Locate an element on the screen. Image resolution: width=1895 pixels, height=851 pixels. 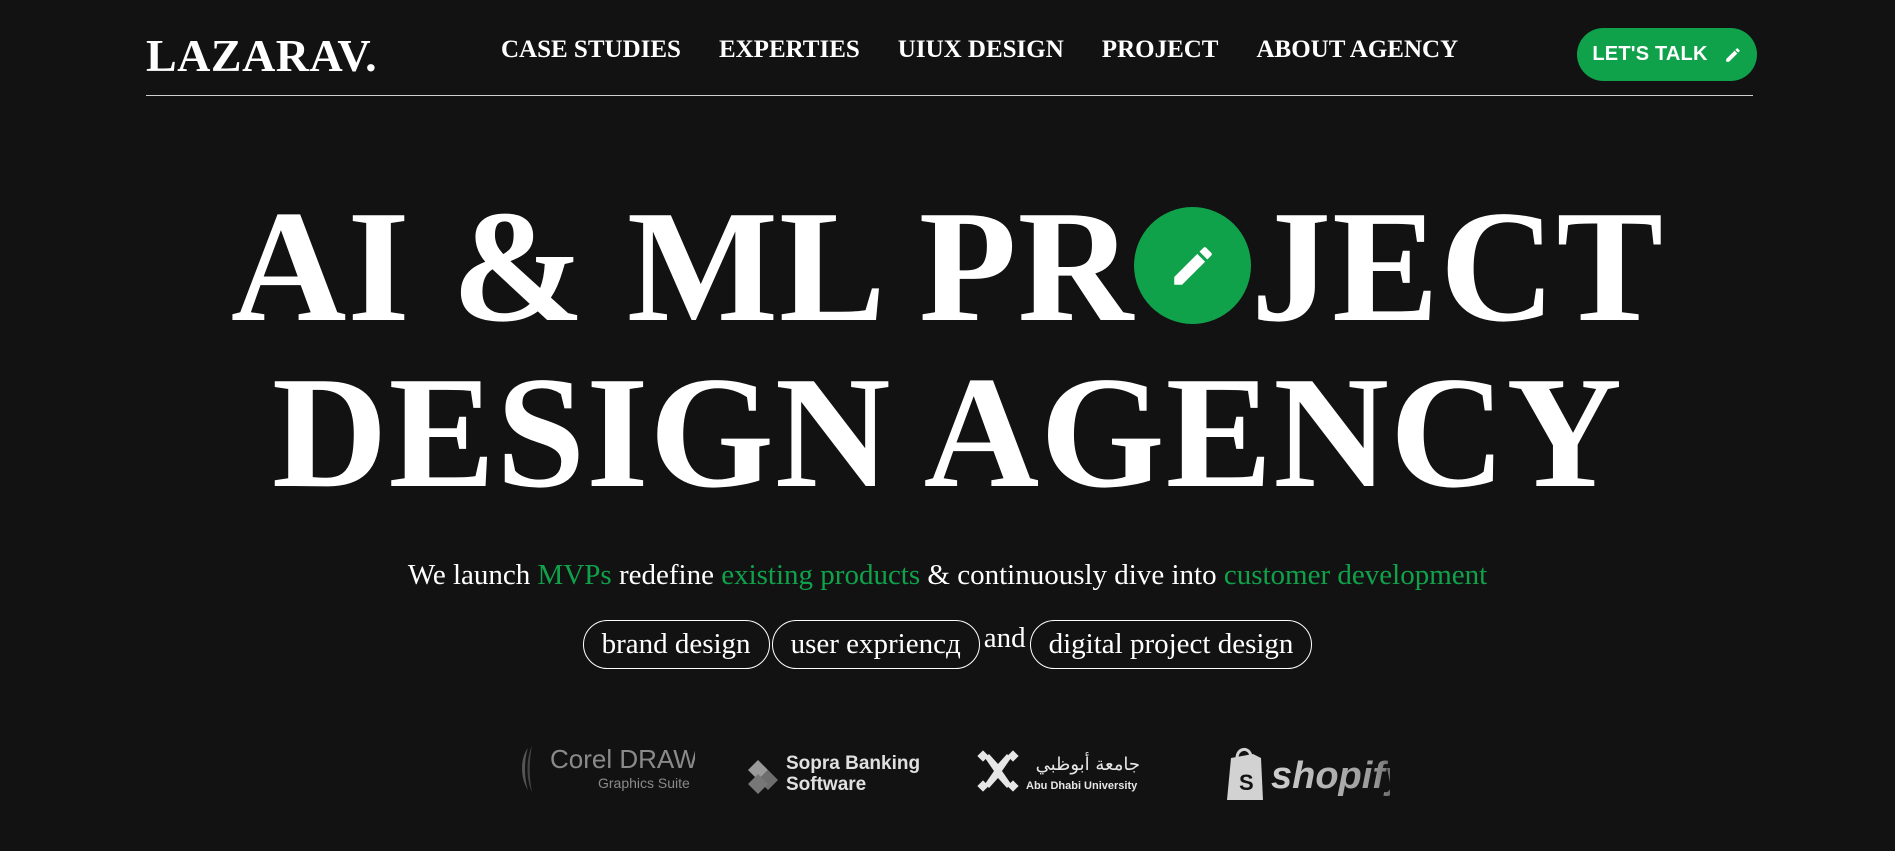
abu-dhabi-university-logo: جامعة أبوظبي Abu Dhabi University is located at coordinates (1058, 771).